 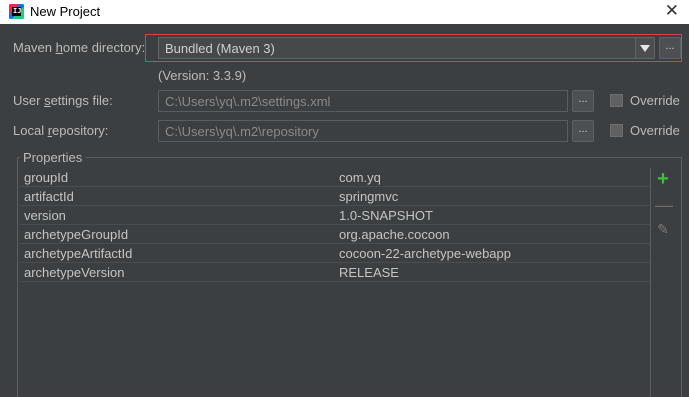 What do you see at coordinates (644, 48) in the screenshot?
I see `chevron-down-icon` at bounding box center [644, 48].